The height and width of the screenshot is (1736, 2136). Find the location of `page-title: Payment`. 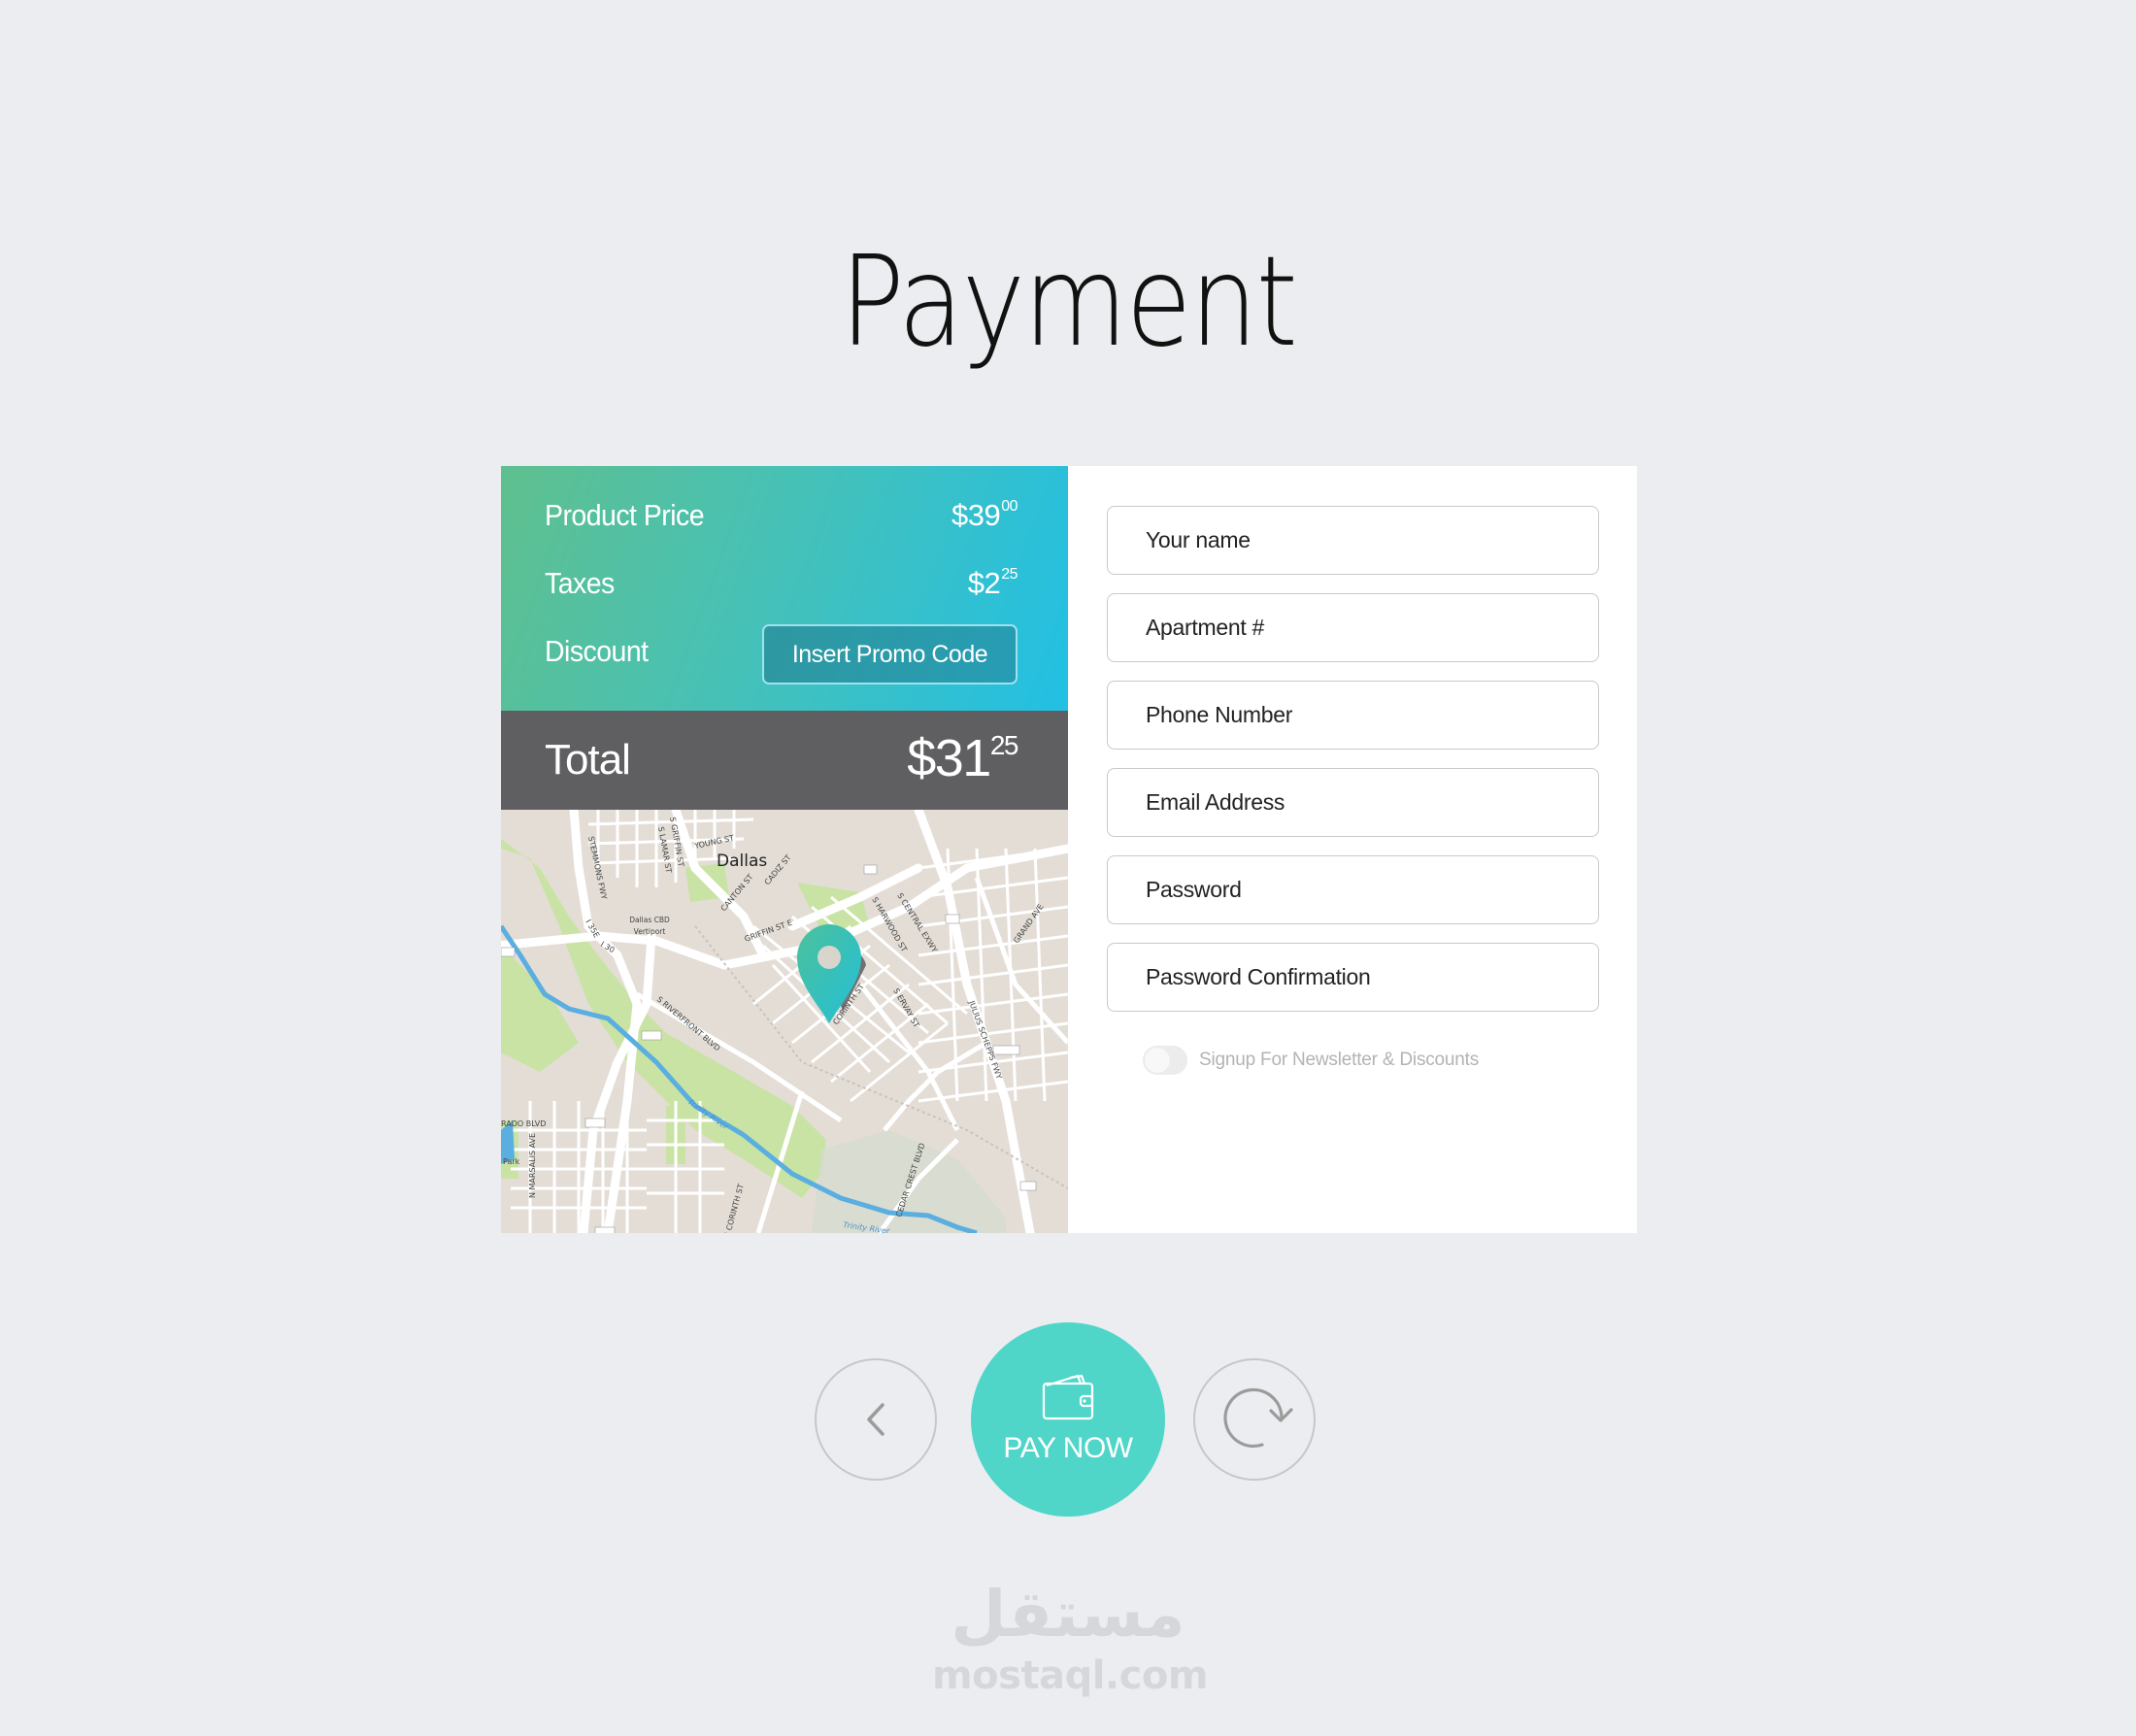

page-title: Payment is located at coordinates (1069, 303).